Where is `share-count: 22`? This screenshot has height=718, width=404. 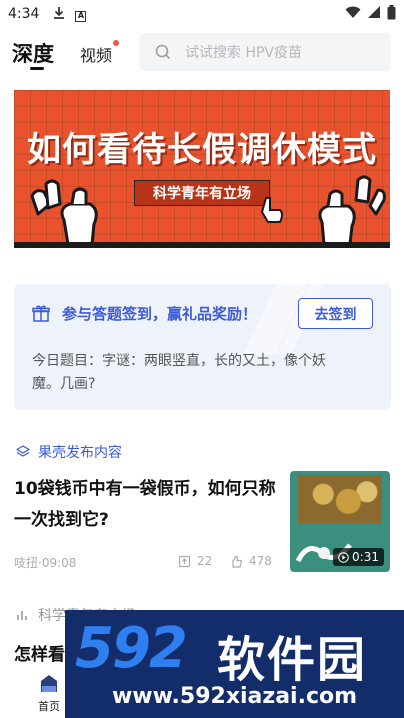 share-count: 22 is located at coordinates (205, 561).